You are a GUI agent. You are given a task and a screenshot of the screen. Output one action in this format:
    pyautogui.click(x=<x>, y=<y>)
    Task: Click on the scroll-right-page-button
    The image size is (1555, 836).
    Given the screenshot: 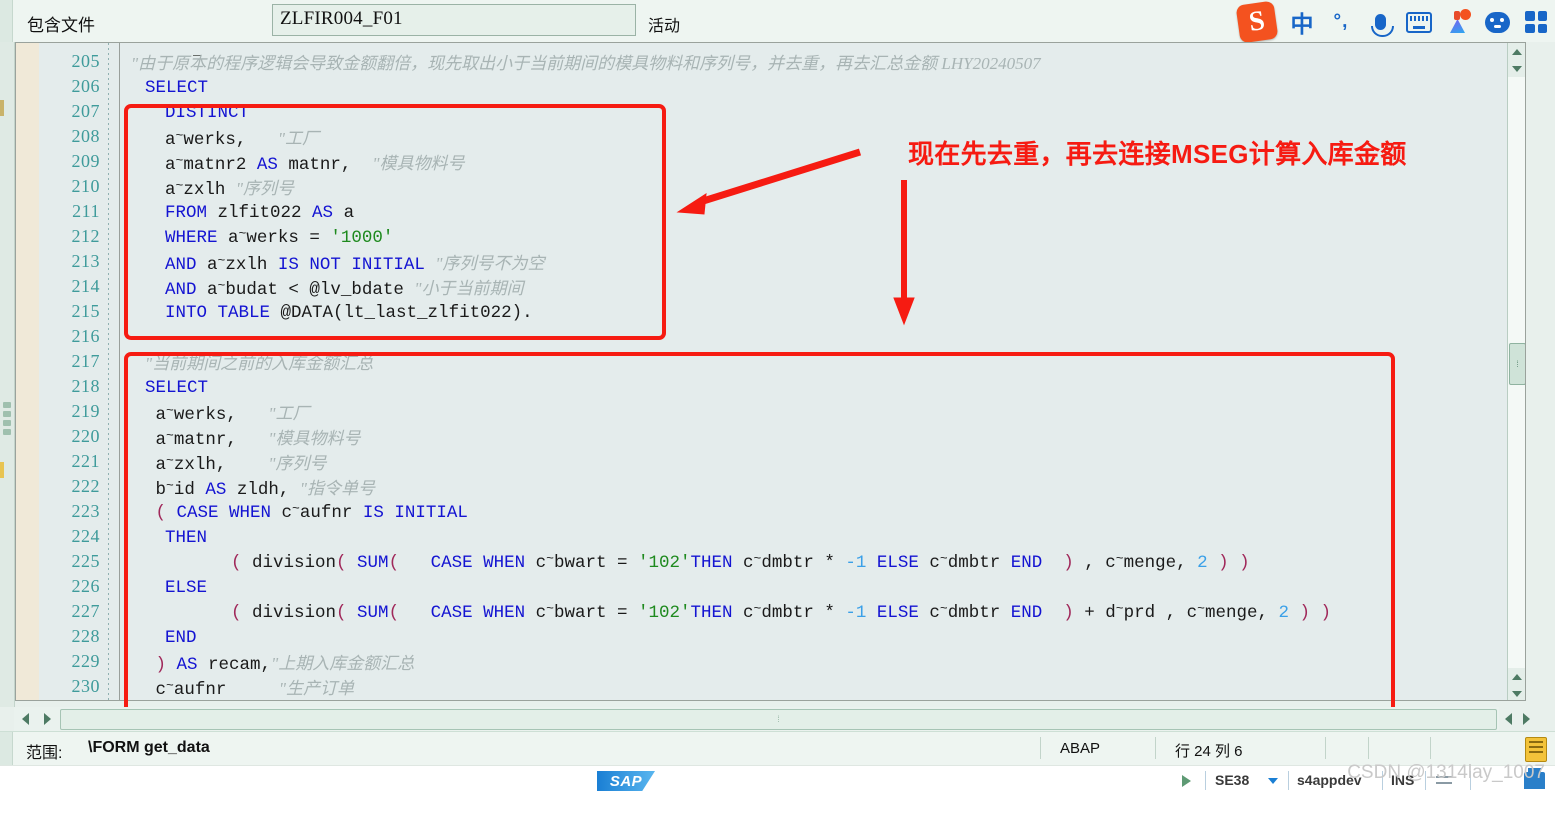 What is the action you would take?
    pyautogui.click(x=1508, y=719)
    